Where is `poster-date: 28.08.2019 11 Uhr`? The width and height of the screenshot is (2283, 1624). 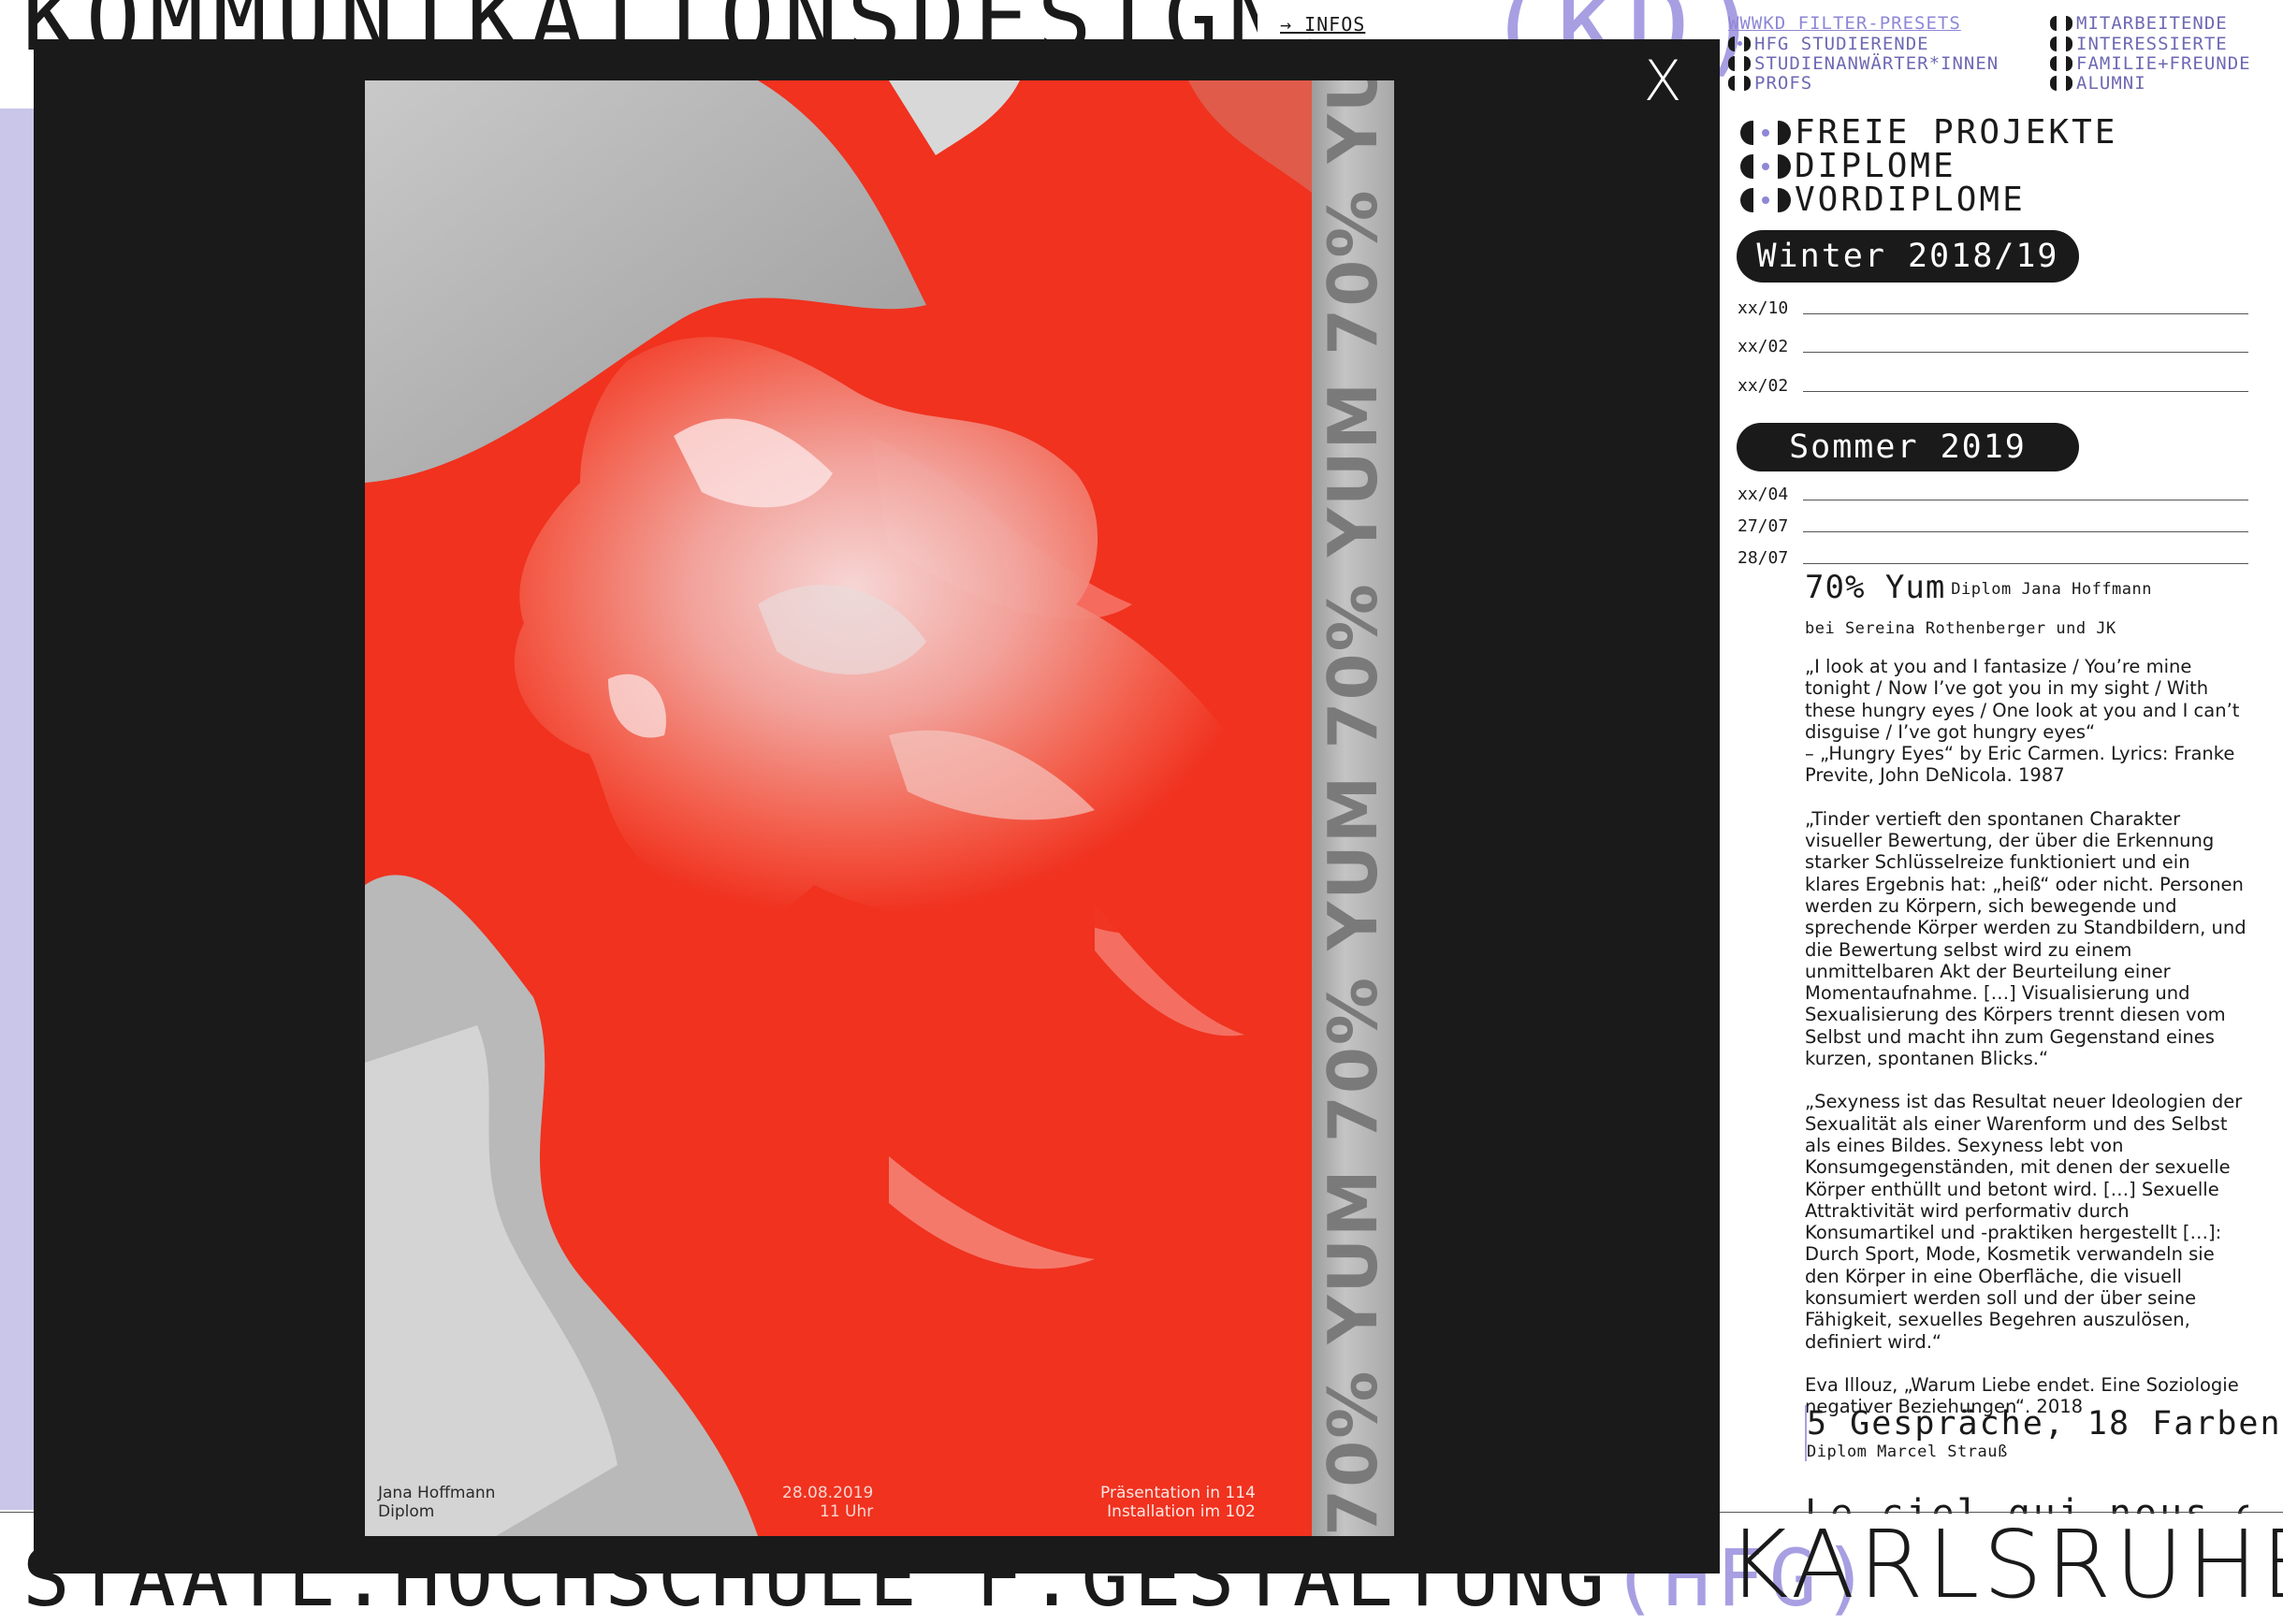
poster-date: 28.08.2019 11 Uhr is located at coordinates (828, 1502).